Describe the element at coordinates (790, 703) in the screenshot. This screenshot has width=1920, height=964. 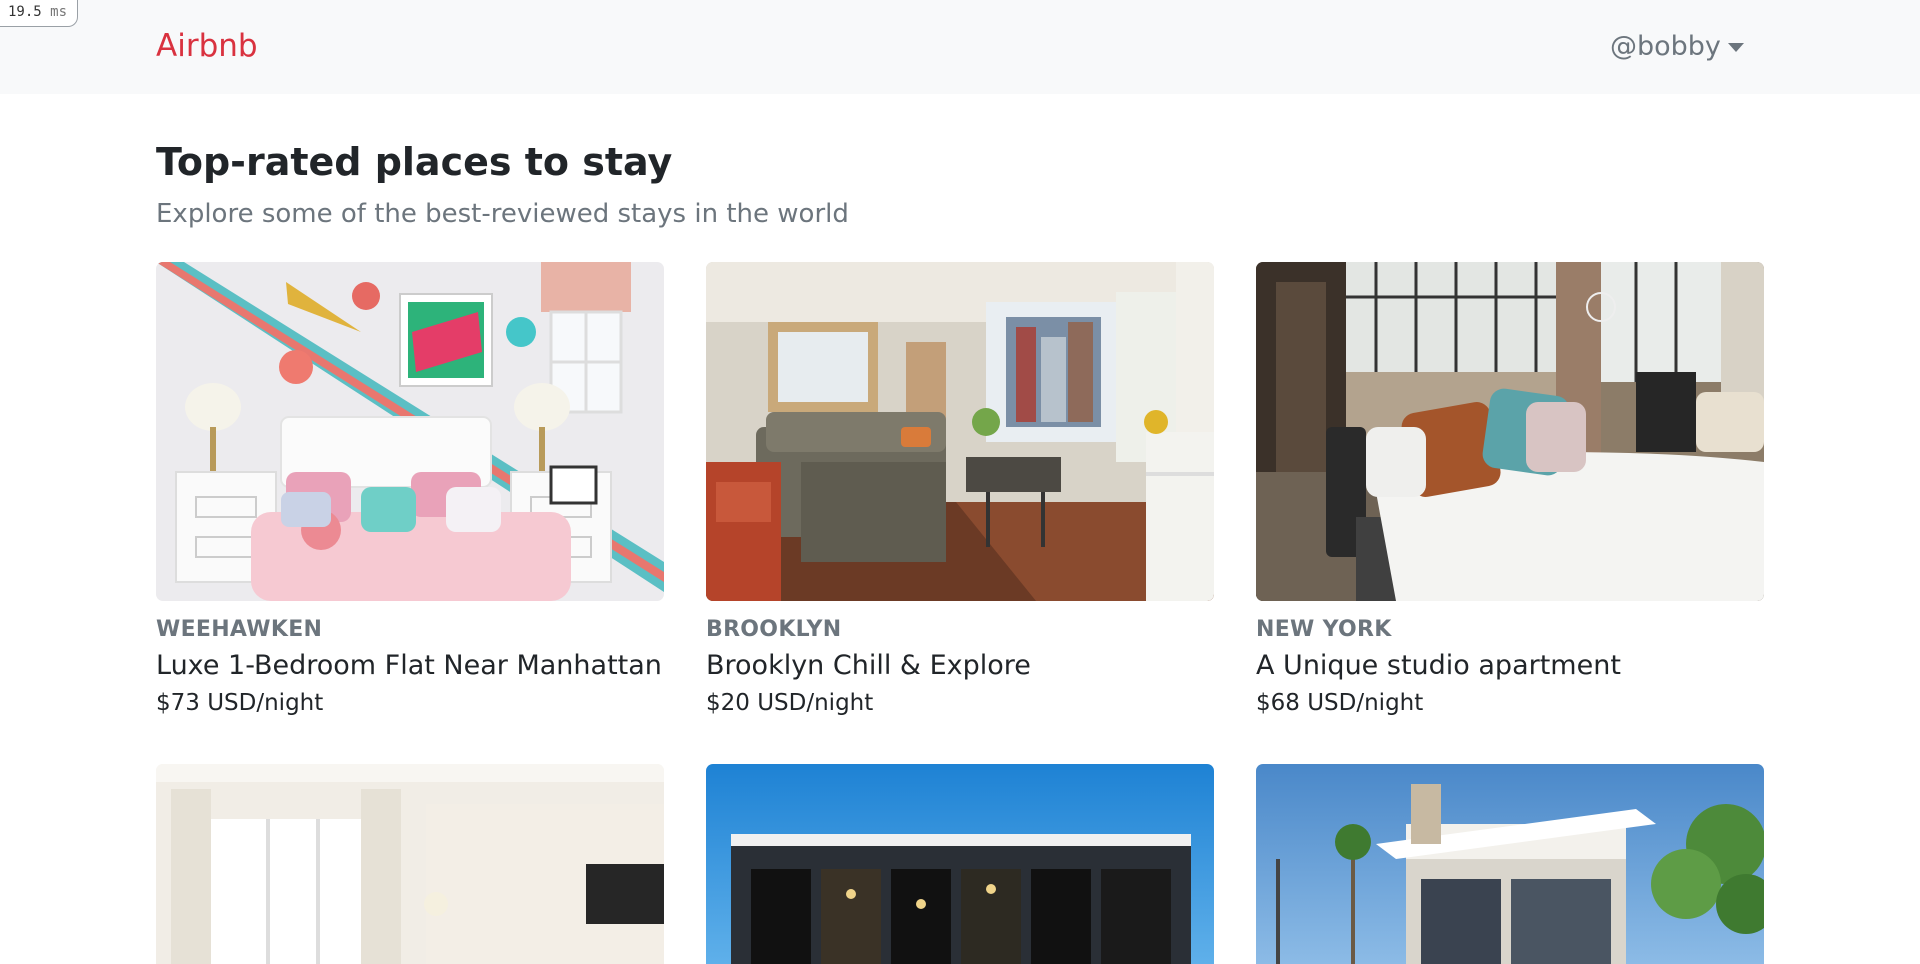
I see `listing-price: $20 USD/night` at that location.